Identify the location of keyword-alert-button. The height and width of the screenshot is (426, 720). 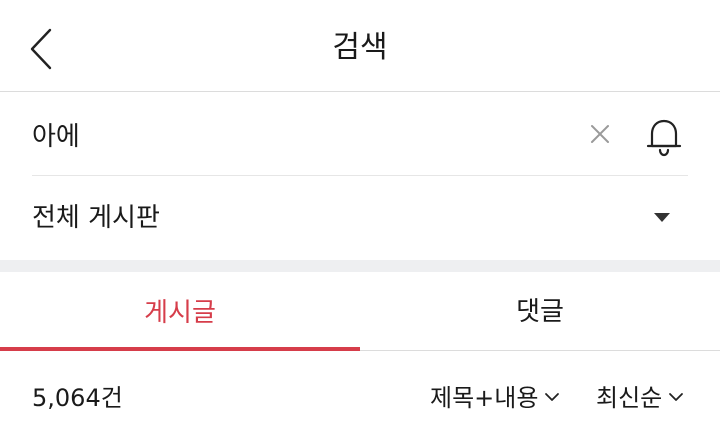
(664, 136).